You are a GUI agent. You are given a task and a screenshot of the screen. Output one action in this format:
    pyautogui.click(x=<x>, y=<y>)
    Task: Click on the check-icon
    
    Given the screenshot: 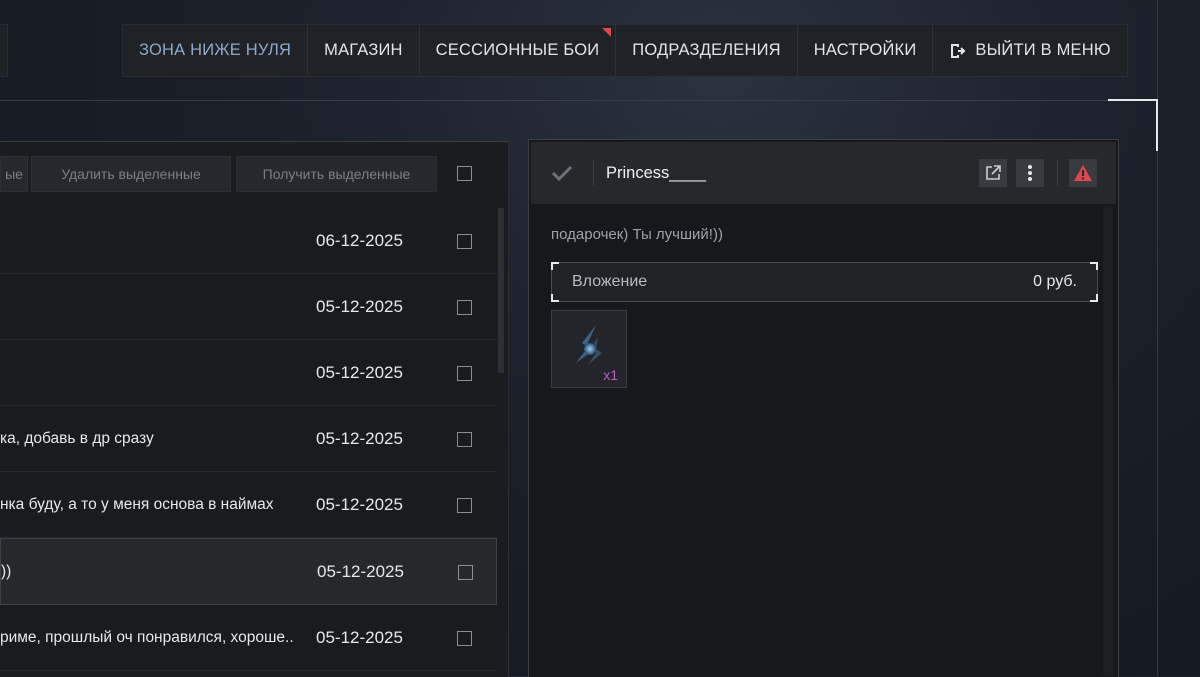 What is the action you would take?
    pyautogui.click(x=562, y=173)
    